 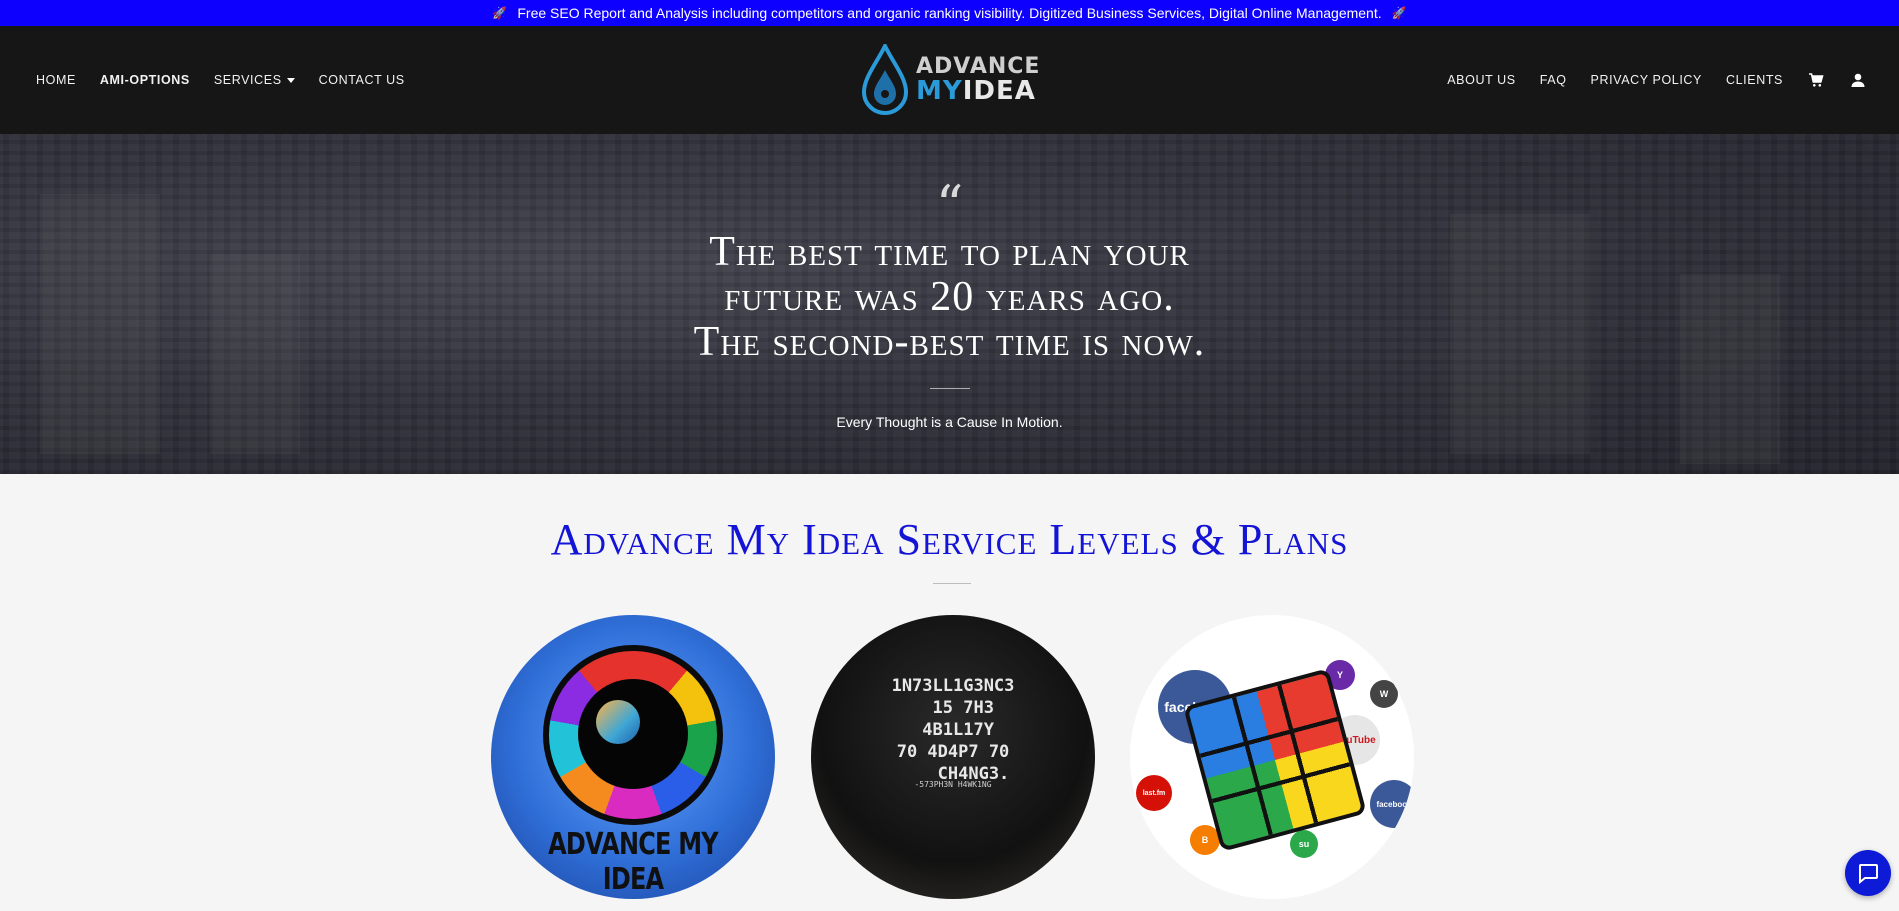 What do you see at coordinates (633, 757) in the screenshot?
I see `plan-image-advance-my-idea: ADVANCE MY IDEA` at bounding box center [633, 757].